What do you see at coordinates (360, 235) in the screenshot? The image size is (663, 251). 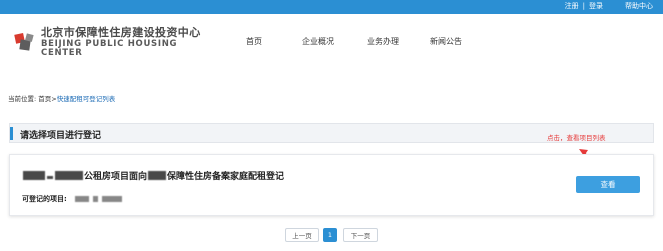 I see `next-page-button: 下一页` at bounding box center [360, 235].